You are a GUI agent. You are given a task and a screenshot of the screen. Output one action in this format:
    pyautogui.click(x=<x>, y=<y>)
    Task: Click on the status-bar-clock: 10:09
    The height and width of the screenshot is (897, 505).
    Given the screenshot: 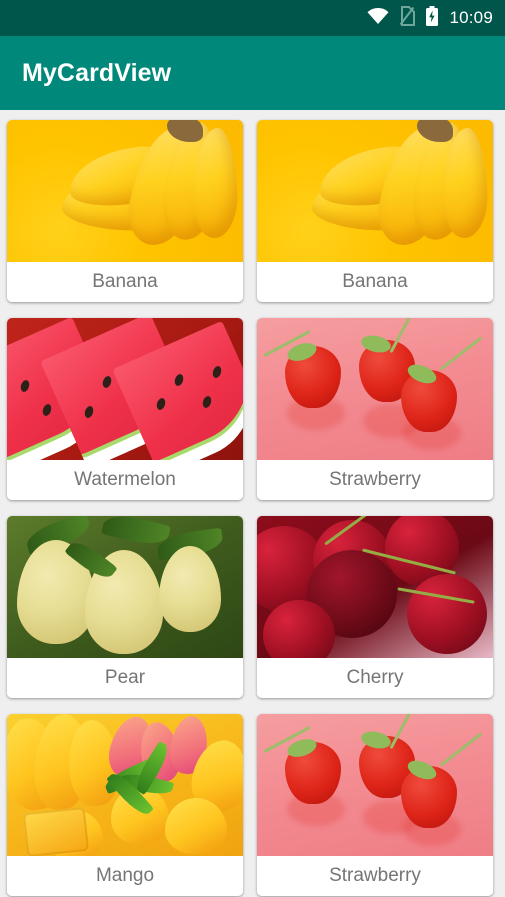 What is the action you would take?
    pyautogui.click(x=471, y=17)
    